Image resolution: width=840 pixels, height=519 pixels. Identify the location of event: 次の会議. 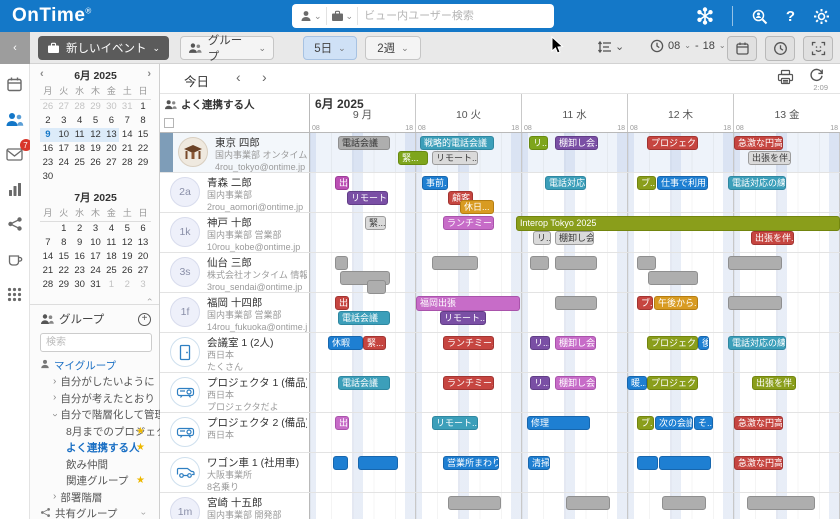
(674, 423).